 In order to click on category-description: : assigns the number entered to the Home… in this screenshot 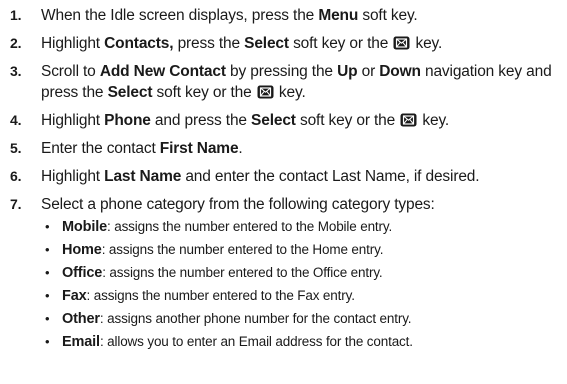, I will do `click(242, 249)`.